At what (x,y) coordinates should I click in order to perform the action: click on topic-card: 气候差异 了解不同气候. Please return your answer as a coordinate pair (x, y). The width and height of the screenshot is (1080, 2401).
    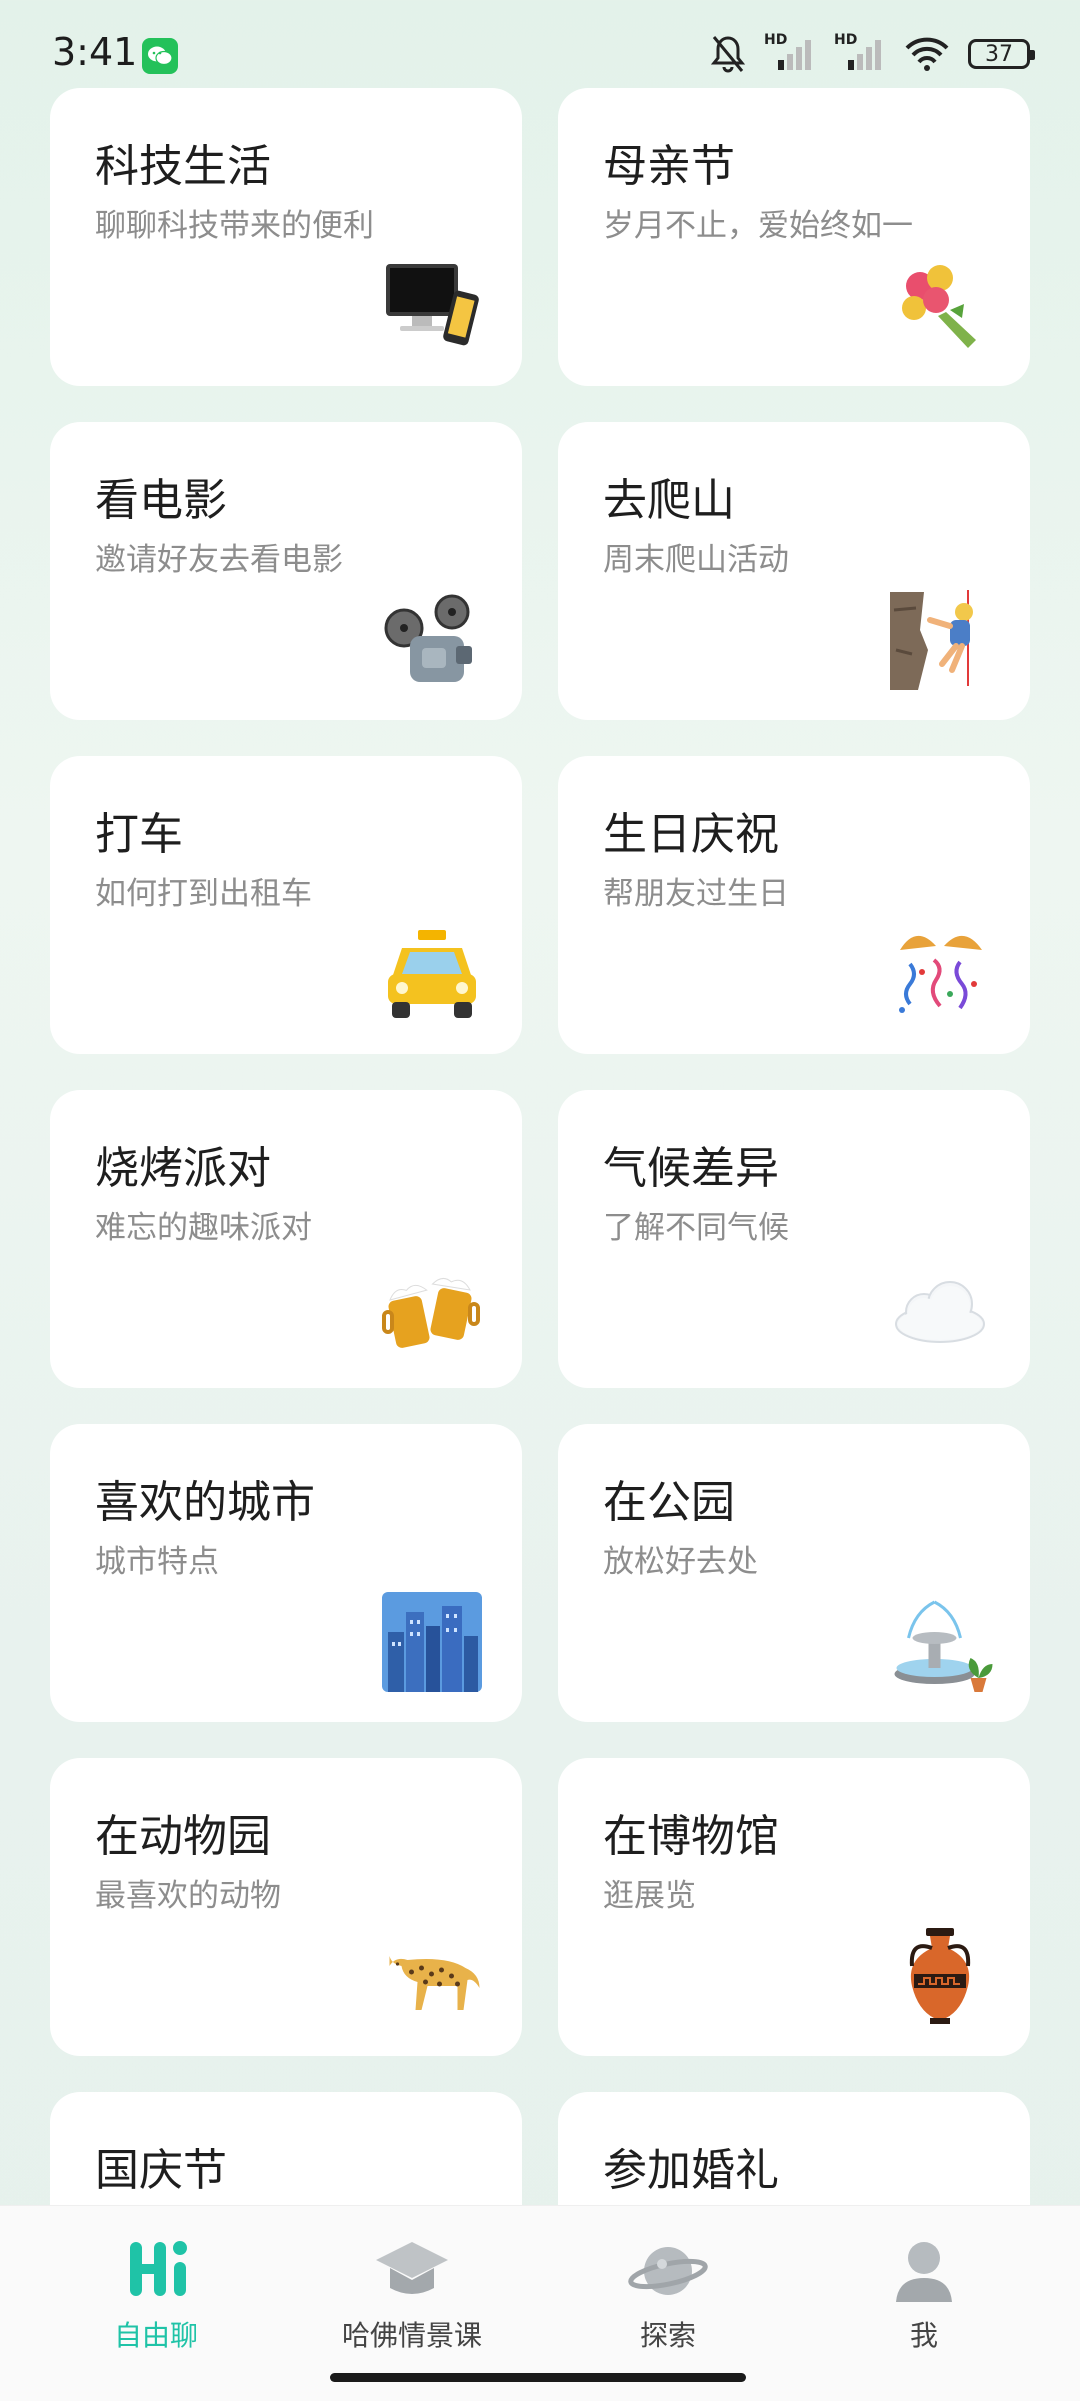
    Looking at the image, I should click on (794, 1239).